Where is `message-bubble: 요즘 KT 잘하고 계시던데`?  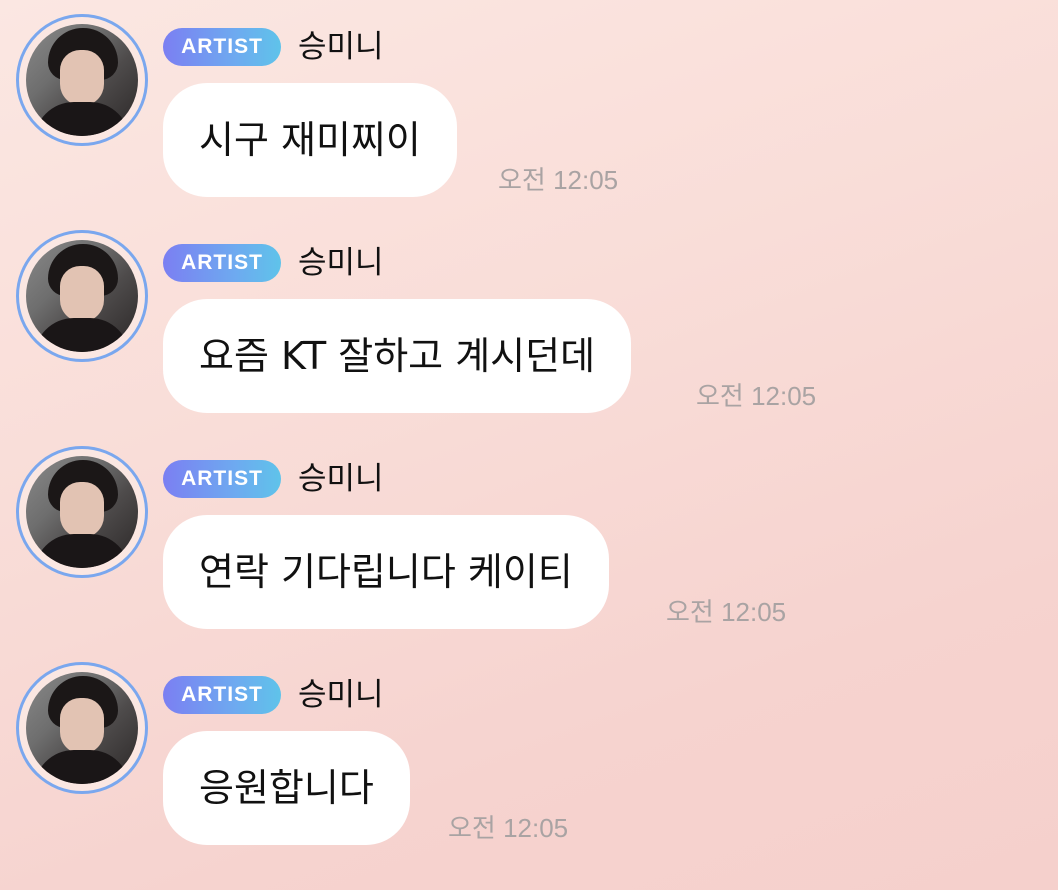 message-bubble: 요즘 KT 잘하고 계시던데 is located at coordinates (397, 356).